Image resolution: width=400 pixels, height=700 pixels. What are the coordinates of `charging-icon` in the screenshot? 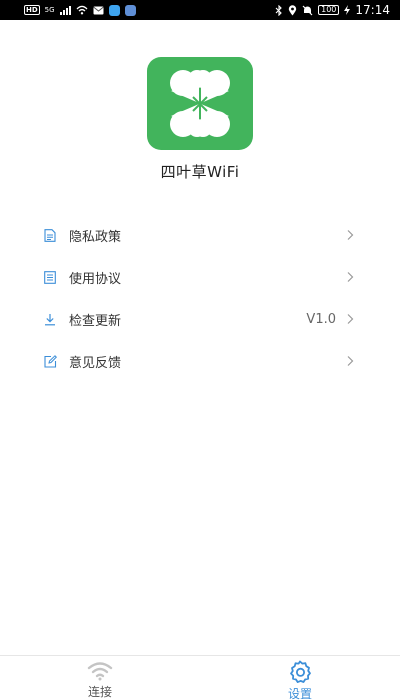 It's located at (347, 10).